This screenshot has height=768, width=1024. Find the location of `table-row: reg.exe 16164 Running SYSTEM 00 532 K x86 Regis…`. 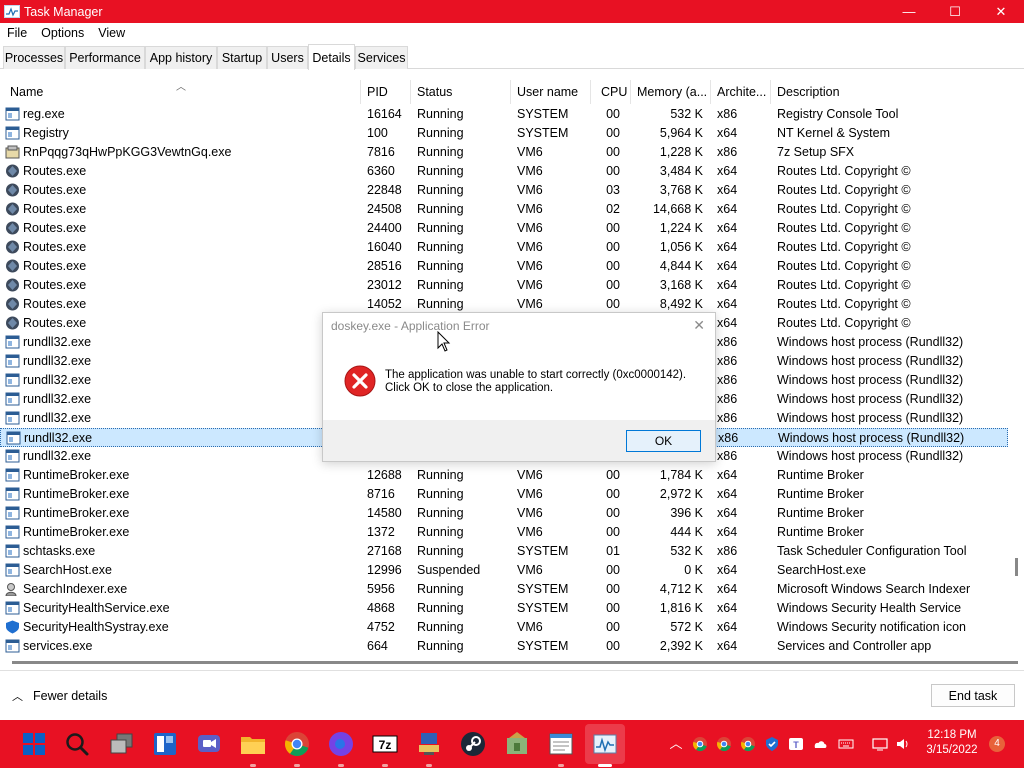

table-row: reg.exe 16164 Running SYSTEM 00 532 K x86 Regis… is located at coordinates (504, 114).